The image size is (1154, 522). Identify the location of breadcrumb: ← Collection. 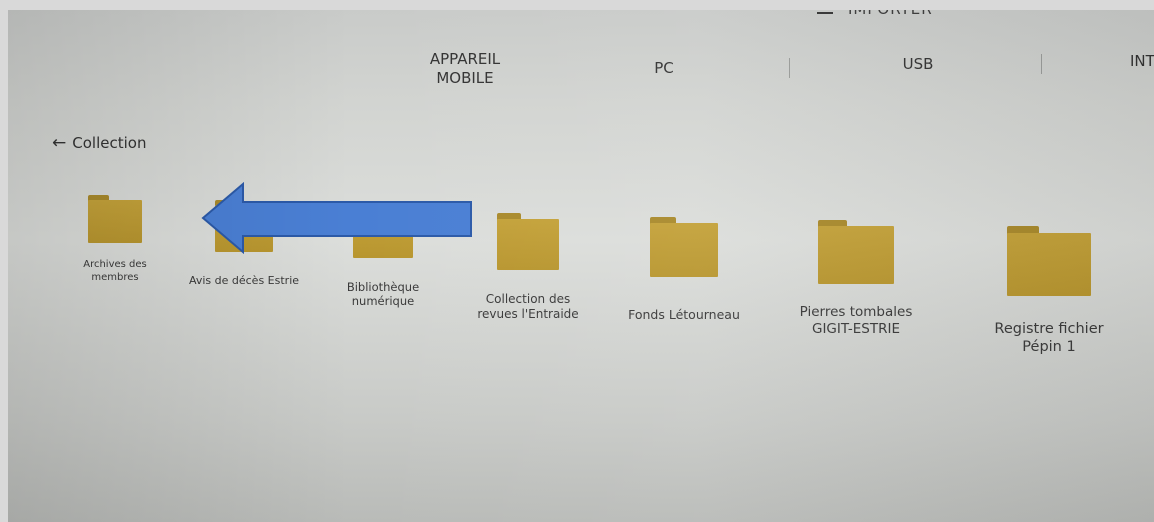
(99, 143).